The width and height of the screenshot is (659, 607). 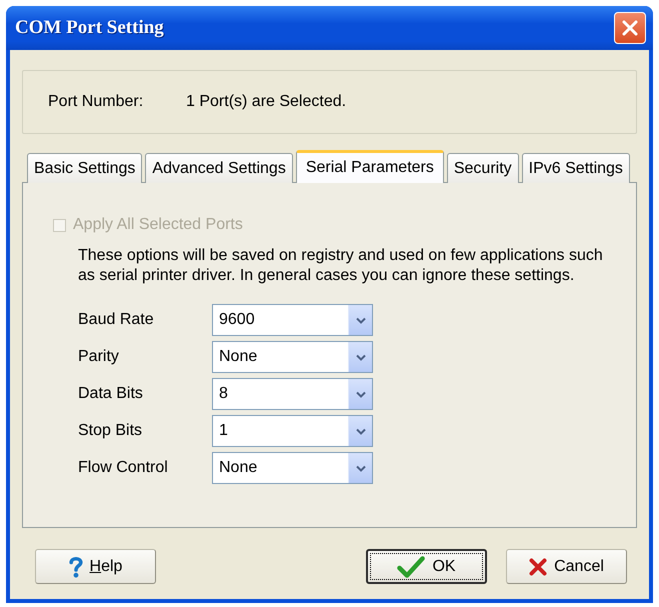 I want to click on close-button, so click(x=630, y=28).